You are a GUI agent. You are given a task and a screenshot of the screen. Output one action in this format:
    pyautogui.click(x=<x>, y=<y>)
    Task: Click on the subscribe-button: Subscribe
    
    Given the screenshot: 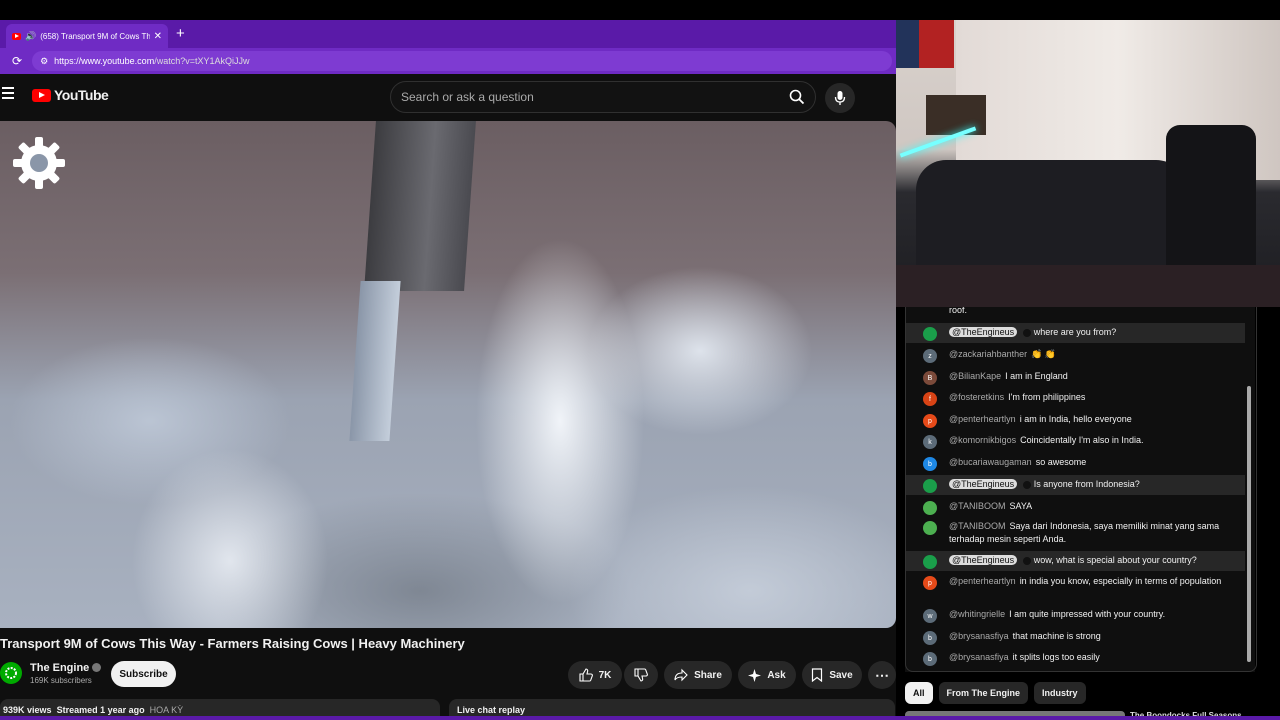 What is the action you would take?
    pyautogui.click(x=143, y=674)
    